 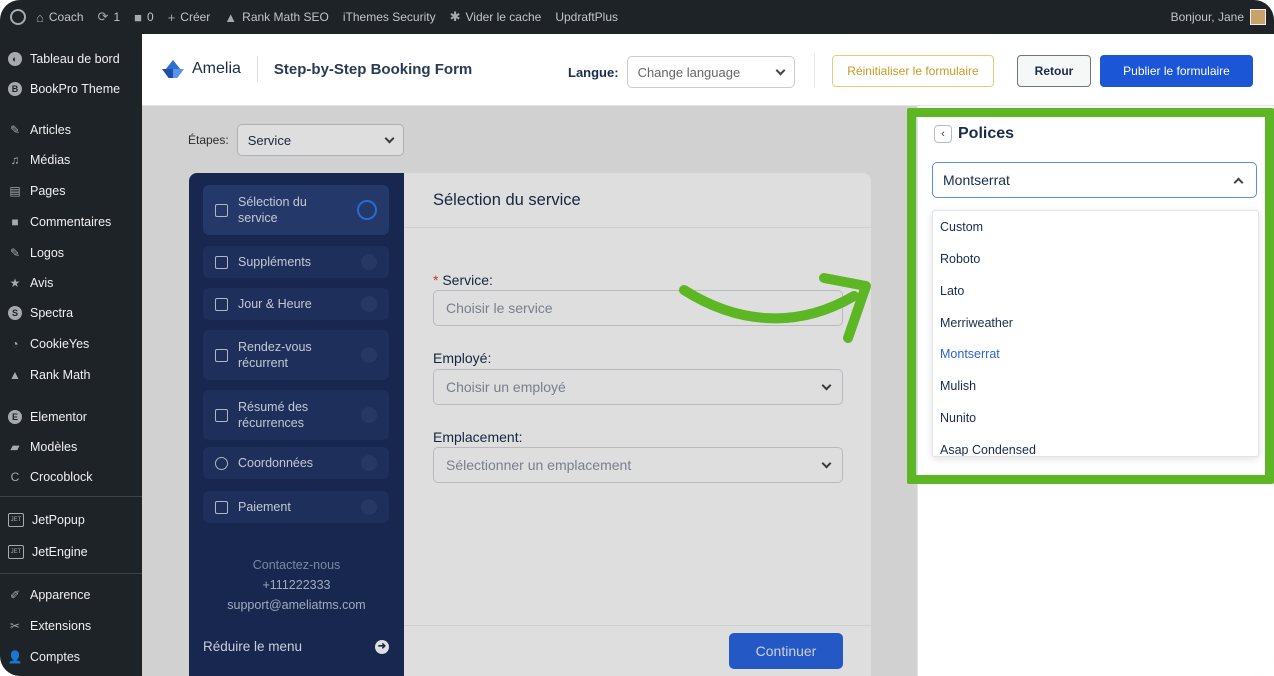 I want to click on media-icon: ♫, so click(x=15, y=160).